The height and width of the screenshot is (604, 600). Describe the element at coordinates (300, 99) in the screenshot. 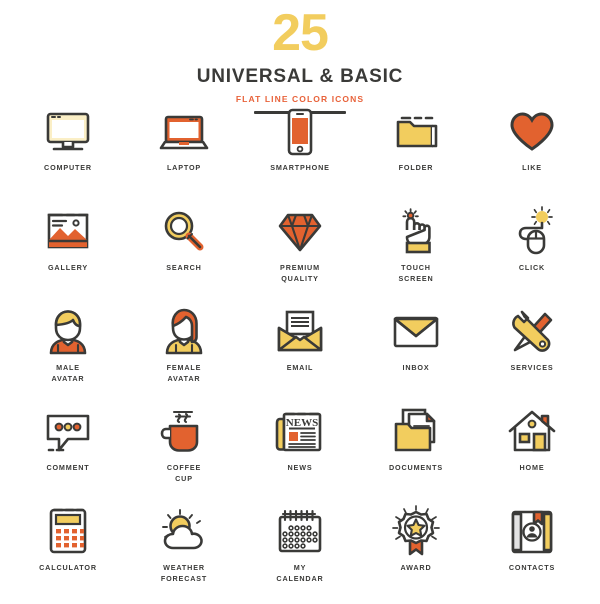

I see `page-subtitle: FLAT LINE COLOR ICONS` at that location.